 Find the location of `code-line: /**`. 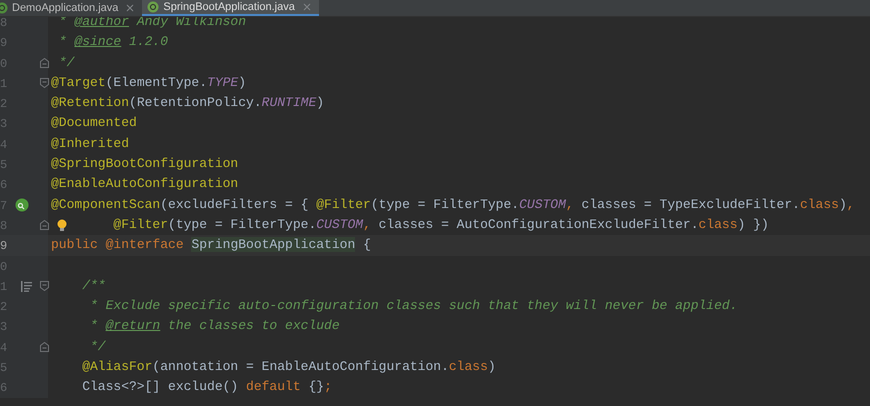

code-line: /** is located at coordinates (94, 285).